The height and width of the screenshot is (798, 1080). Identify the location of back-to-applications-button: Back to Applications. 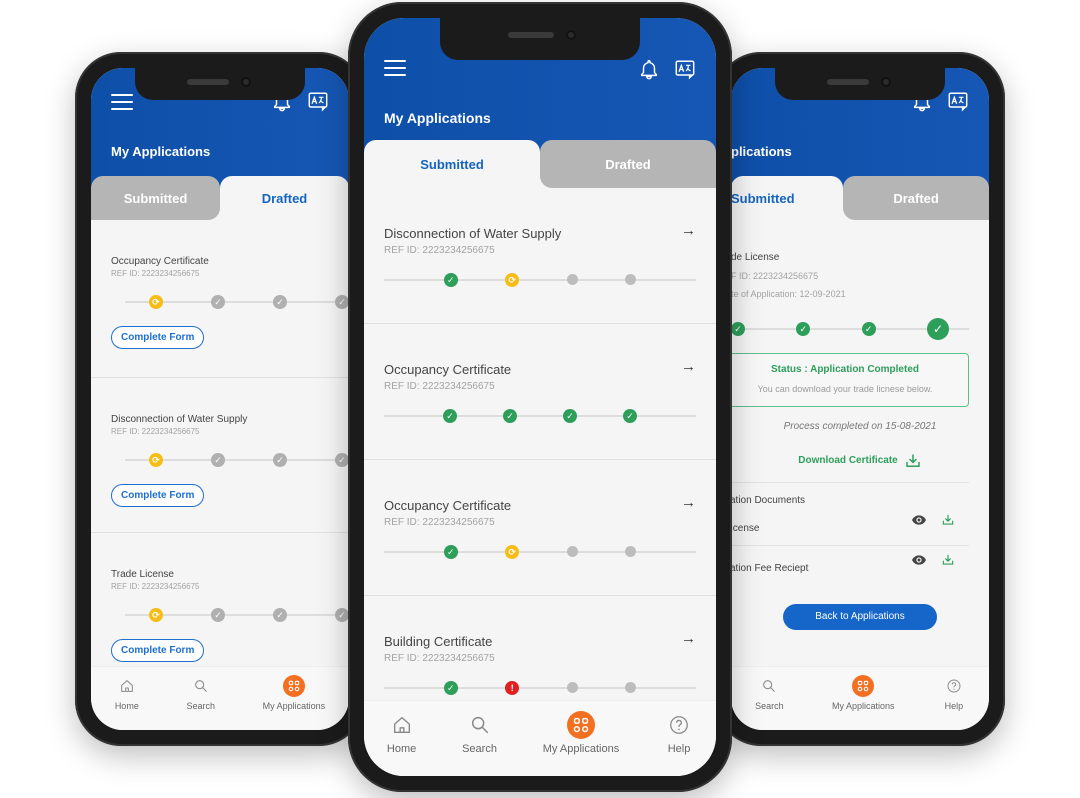
(860, 616).